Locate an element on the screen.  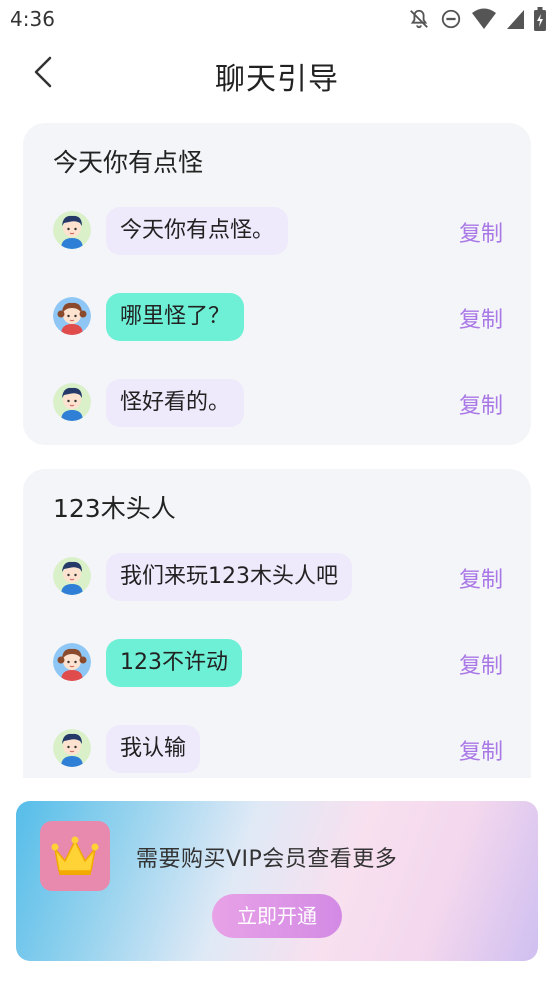
message-row: 我们来玩123木头人吧 复制 is located at coordinates (278, 578).